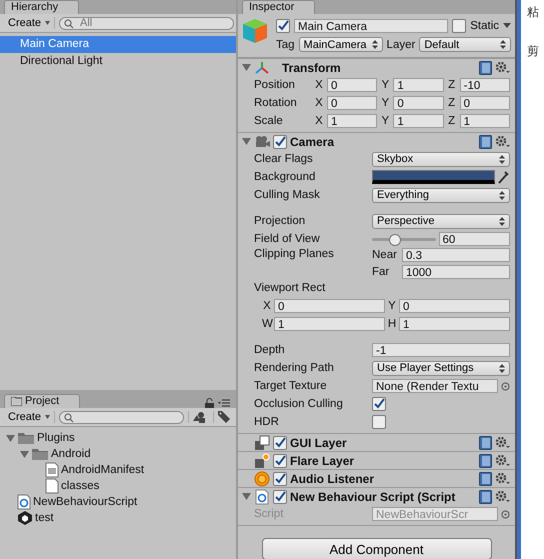 The image size is (544, 559). What do you see at coordinates (52, 470) in the screenshot?
I see `text-file-icon` at bounding box center [52, 470].